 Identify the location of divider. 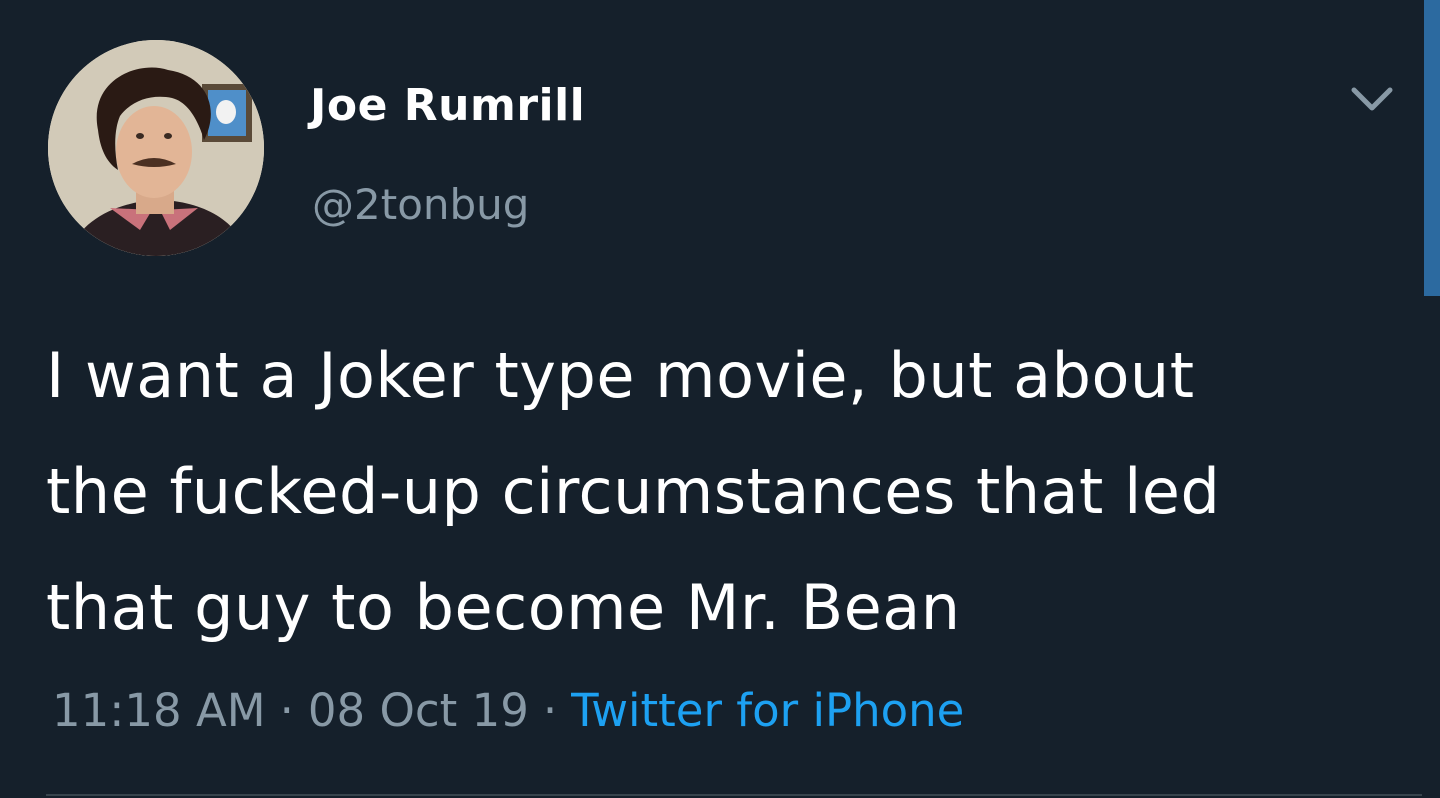
(734, 795).